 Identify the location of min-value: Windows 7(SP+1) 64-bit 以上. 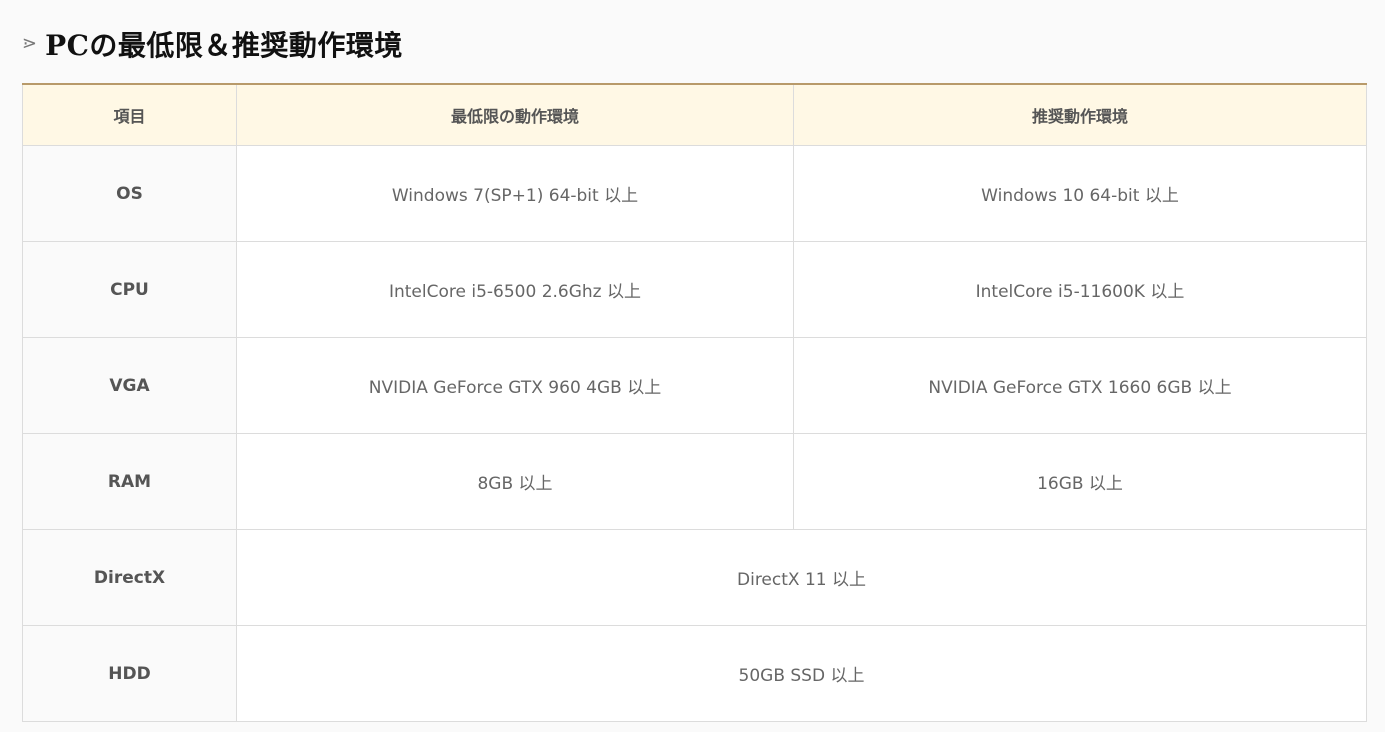
(515, 193).